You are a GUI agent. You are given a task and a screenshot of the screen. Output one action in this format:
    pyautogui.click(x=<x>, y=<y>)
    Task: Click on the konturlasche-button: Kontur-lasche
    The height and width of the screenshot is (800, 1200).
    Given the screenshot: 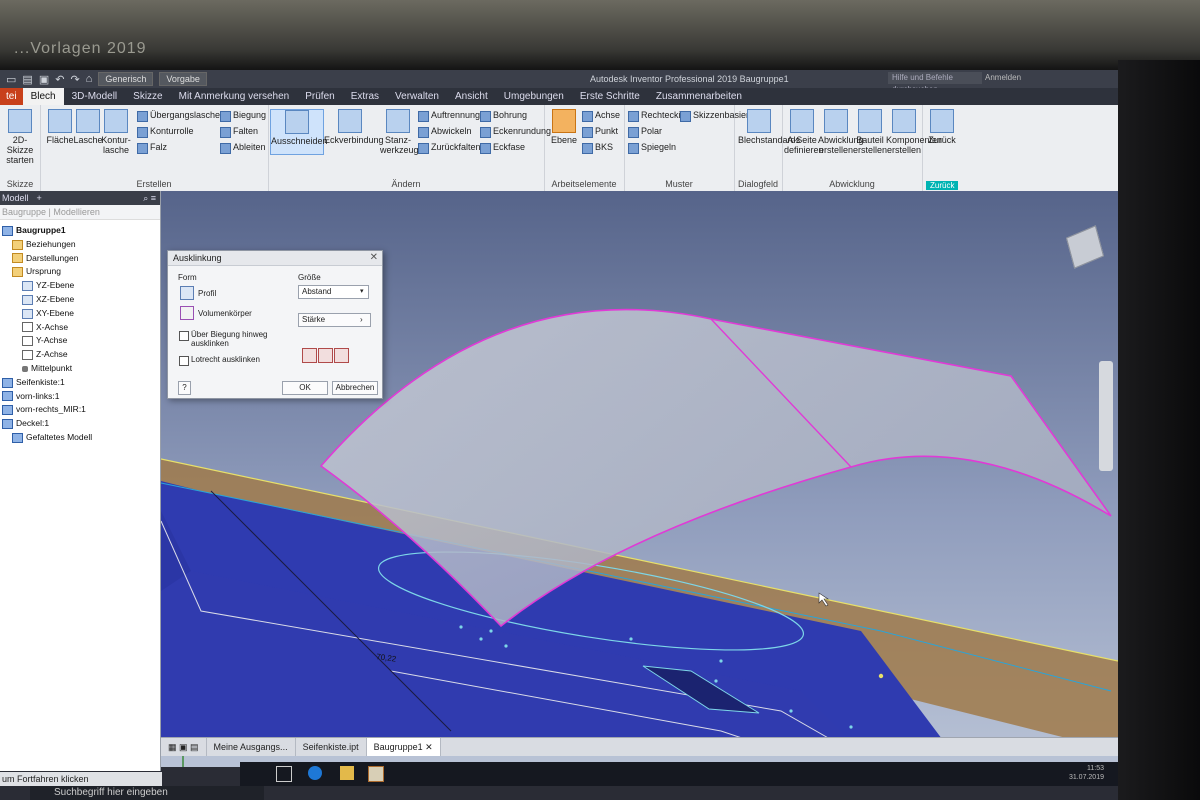 What is the action you would take?
    pyautogui.click(x=116, y=132)
    